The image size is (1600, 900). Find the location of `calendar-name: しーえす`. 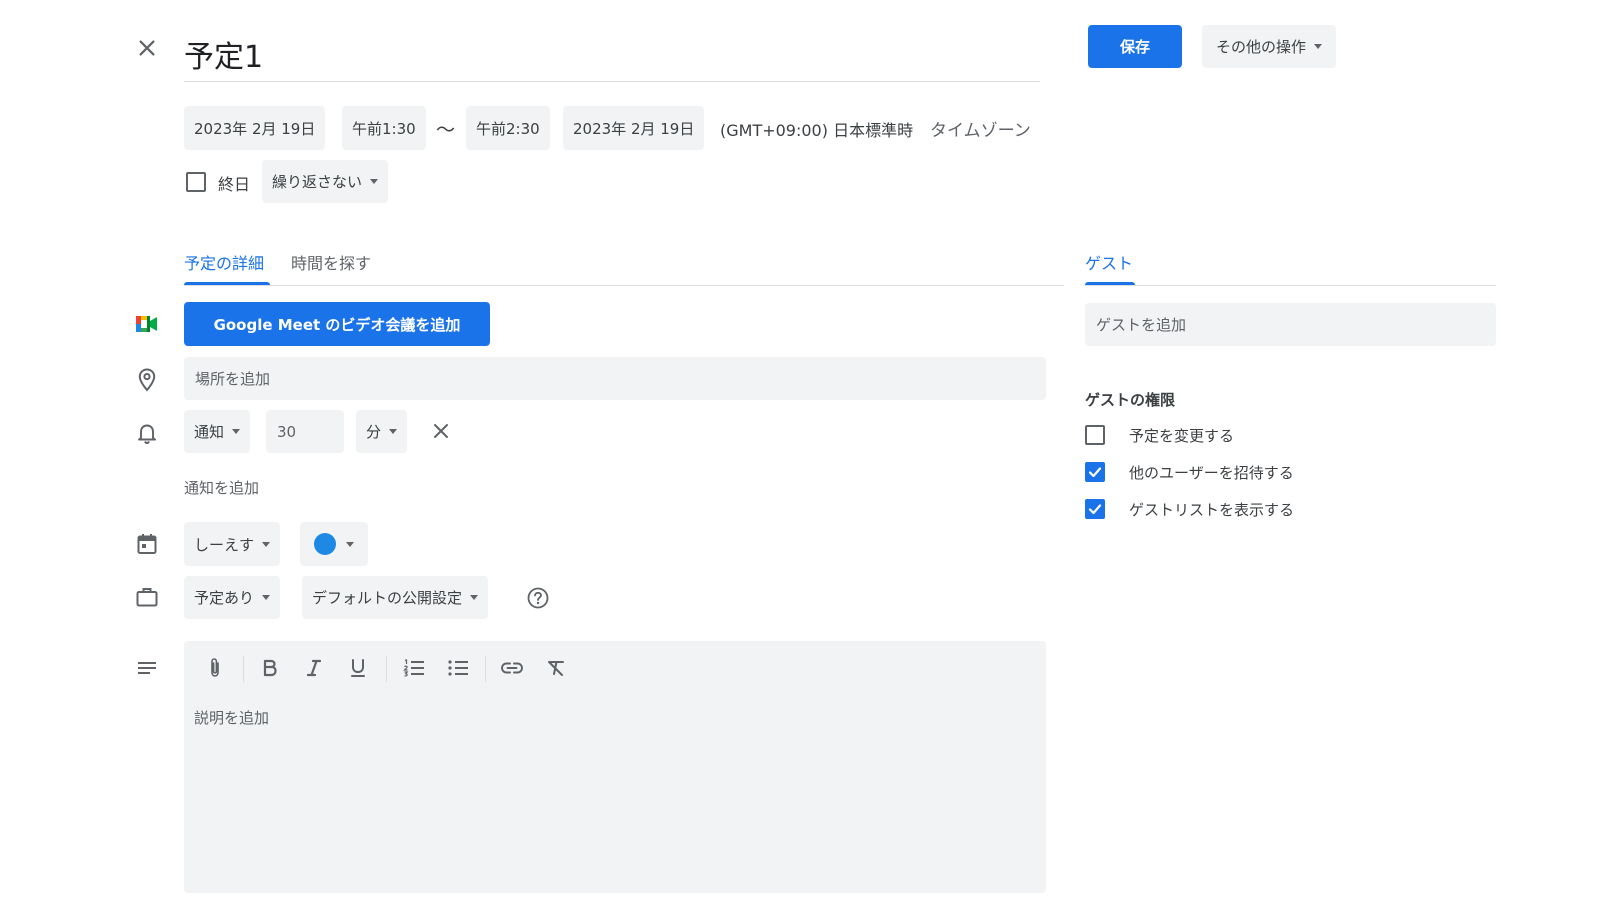

calendar-name: しーえす is located at coordinates (224, 544).